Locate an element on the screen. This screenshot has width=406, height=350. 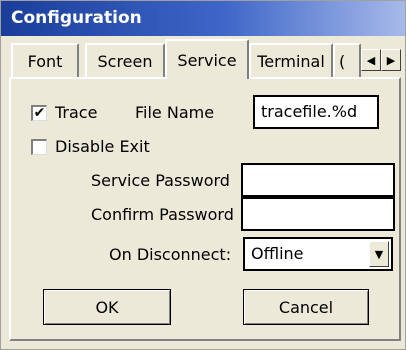
file-name-value: tracefile.%d is located at coordinates (309, 111).